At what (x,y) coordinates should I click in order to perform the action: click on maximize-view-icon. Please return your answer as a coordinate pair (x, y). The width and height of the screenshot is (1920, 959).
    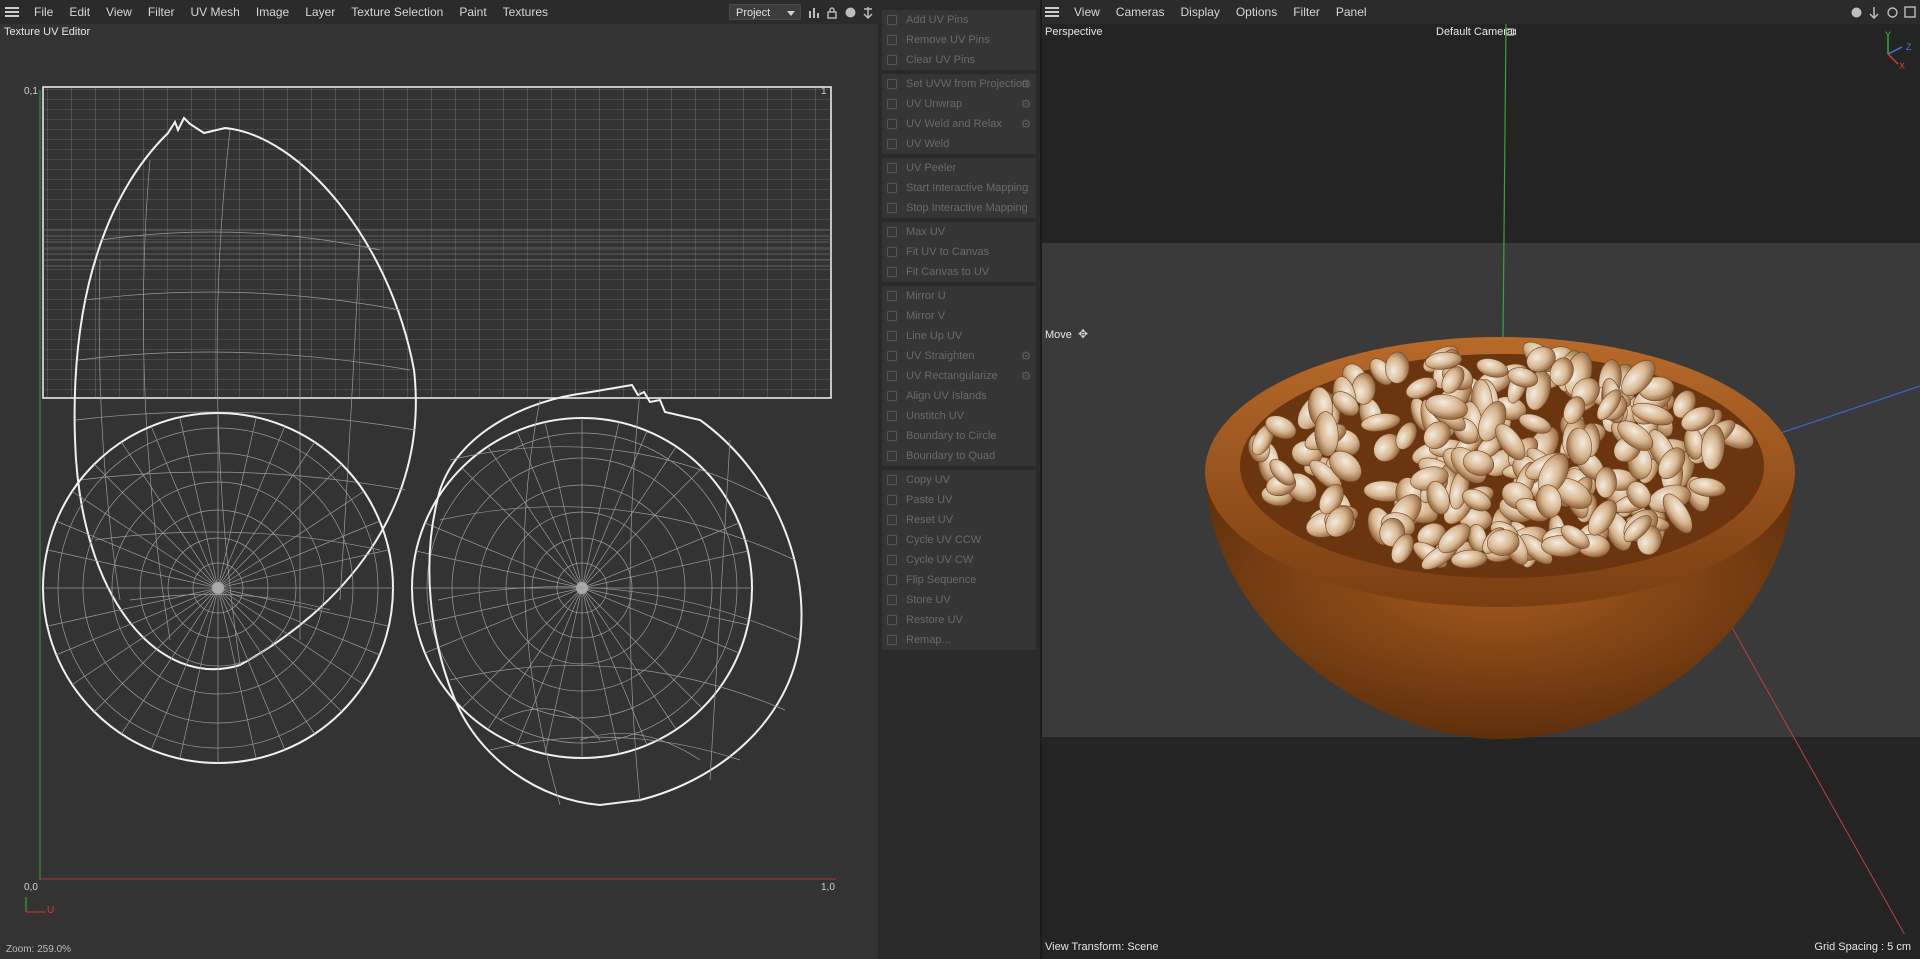
    Looking at the image, I should click on (1910, 12).